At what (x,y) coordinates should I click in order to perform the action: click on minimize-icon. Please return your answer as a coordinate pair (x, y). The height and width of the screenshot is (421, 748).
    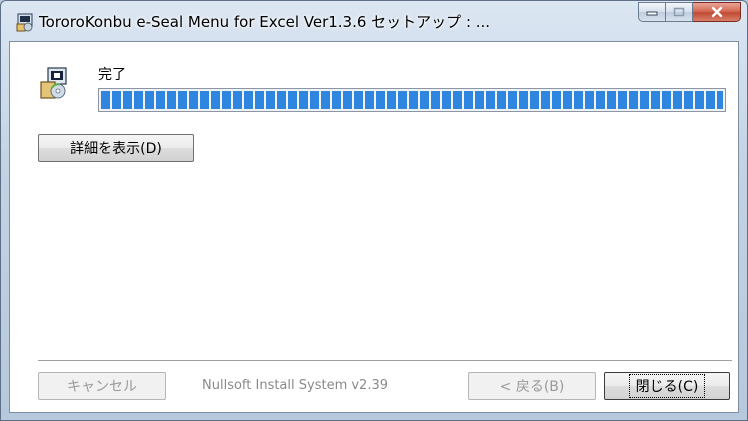
    Looking at the image, I should click on (652, 13).